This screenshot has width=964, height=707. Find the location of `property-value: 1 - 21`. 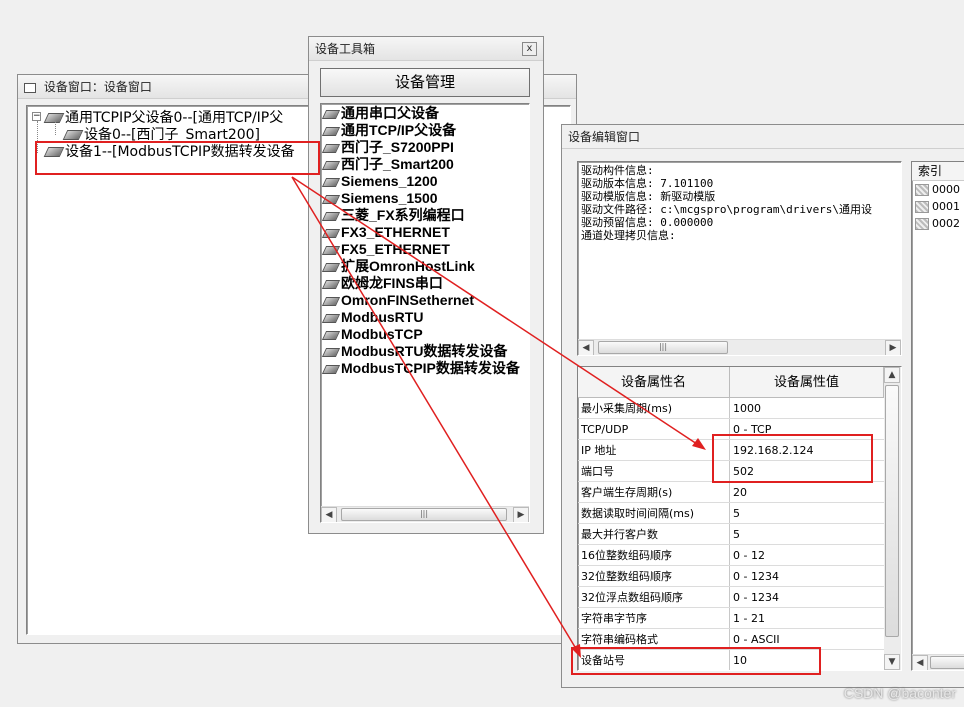

property-value: 1 - 21 is located at coordinates (807, 618).